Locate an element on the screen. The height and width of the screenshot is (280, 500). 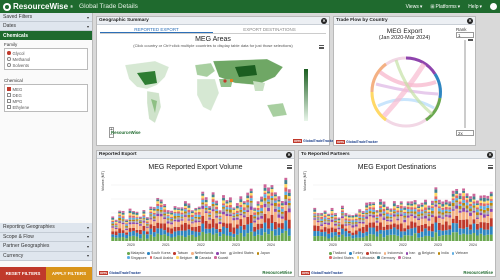
chemical-option: Ethylene is located at coordinates (46, 107).